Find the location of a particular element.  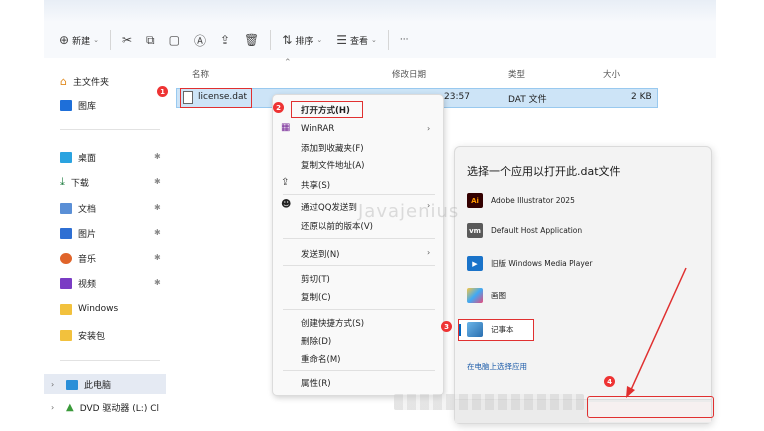

nav-item-videos: 视频 is located at coordinates (78, 283).